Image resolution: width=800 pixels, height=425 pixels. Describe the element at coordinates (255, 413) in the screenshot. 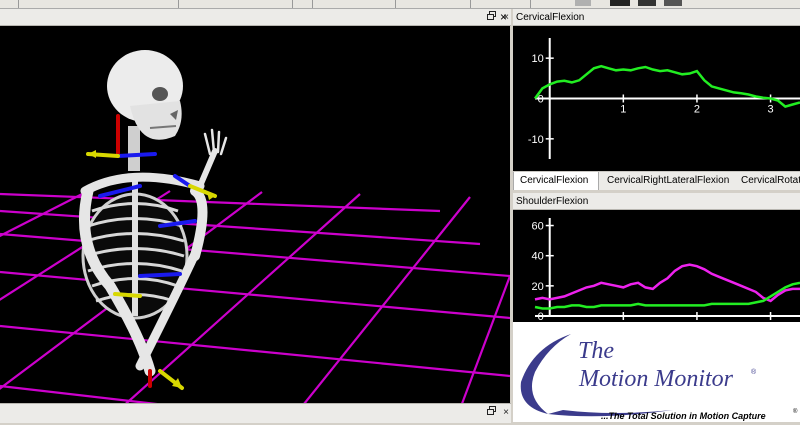

I see `bottom-pane-title-bar: ×` at that location.